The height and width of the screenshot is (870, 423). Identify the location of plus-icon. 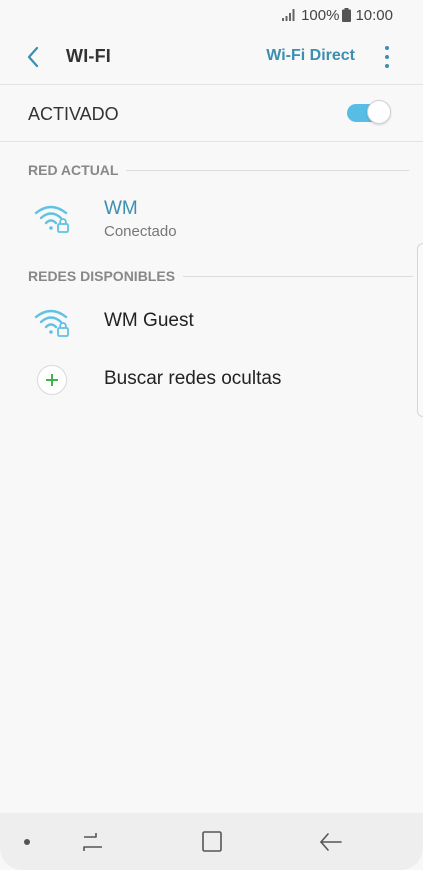
(52, 380).